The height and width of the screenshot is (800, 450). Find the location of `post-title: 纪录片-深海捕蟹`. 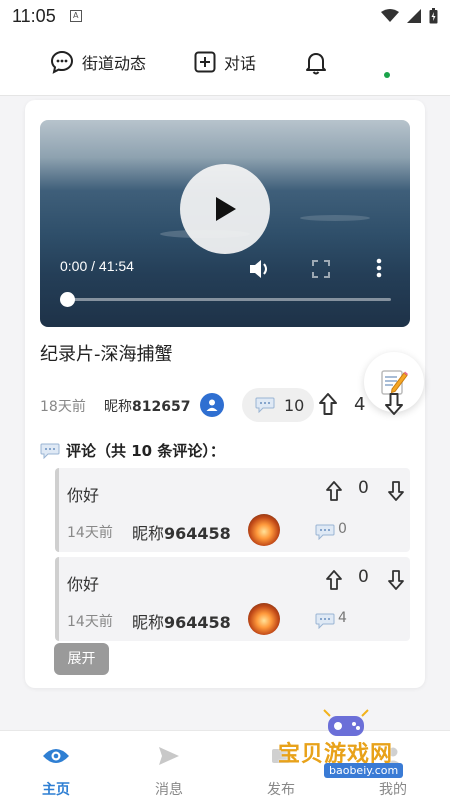

post-title: 纪录片-深海捕蟹 is located at coordinates (106, 354).